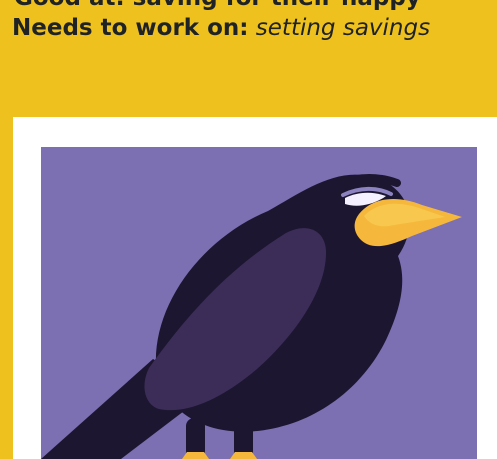 The image size is (497, 459). What do you see at coordinates (343, 28) in the screenshot?
I see `needs-value: setting savings` at bounding box center [343, 28].